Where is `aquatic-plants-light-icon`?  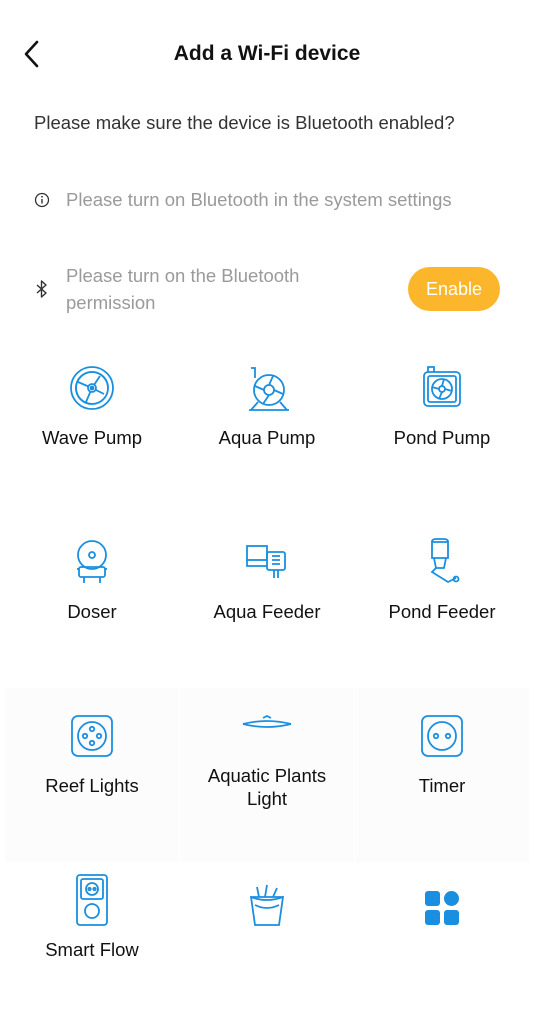 aquatic-plants-light-icon is located at coordinates (267, 724).